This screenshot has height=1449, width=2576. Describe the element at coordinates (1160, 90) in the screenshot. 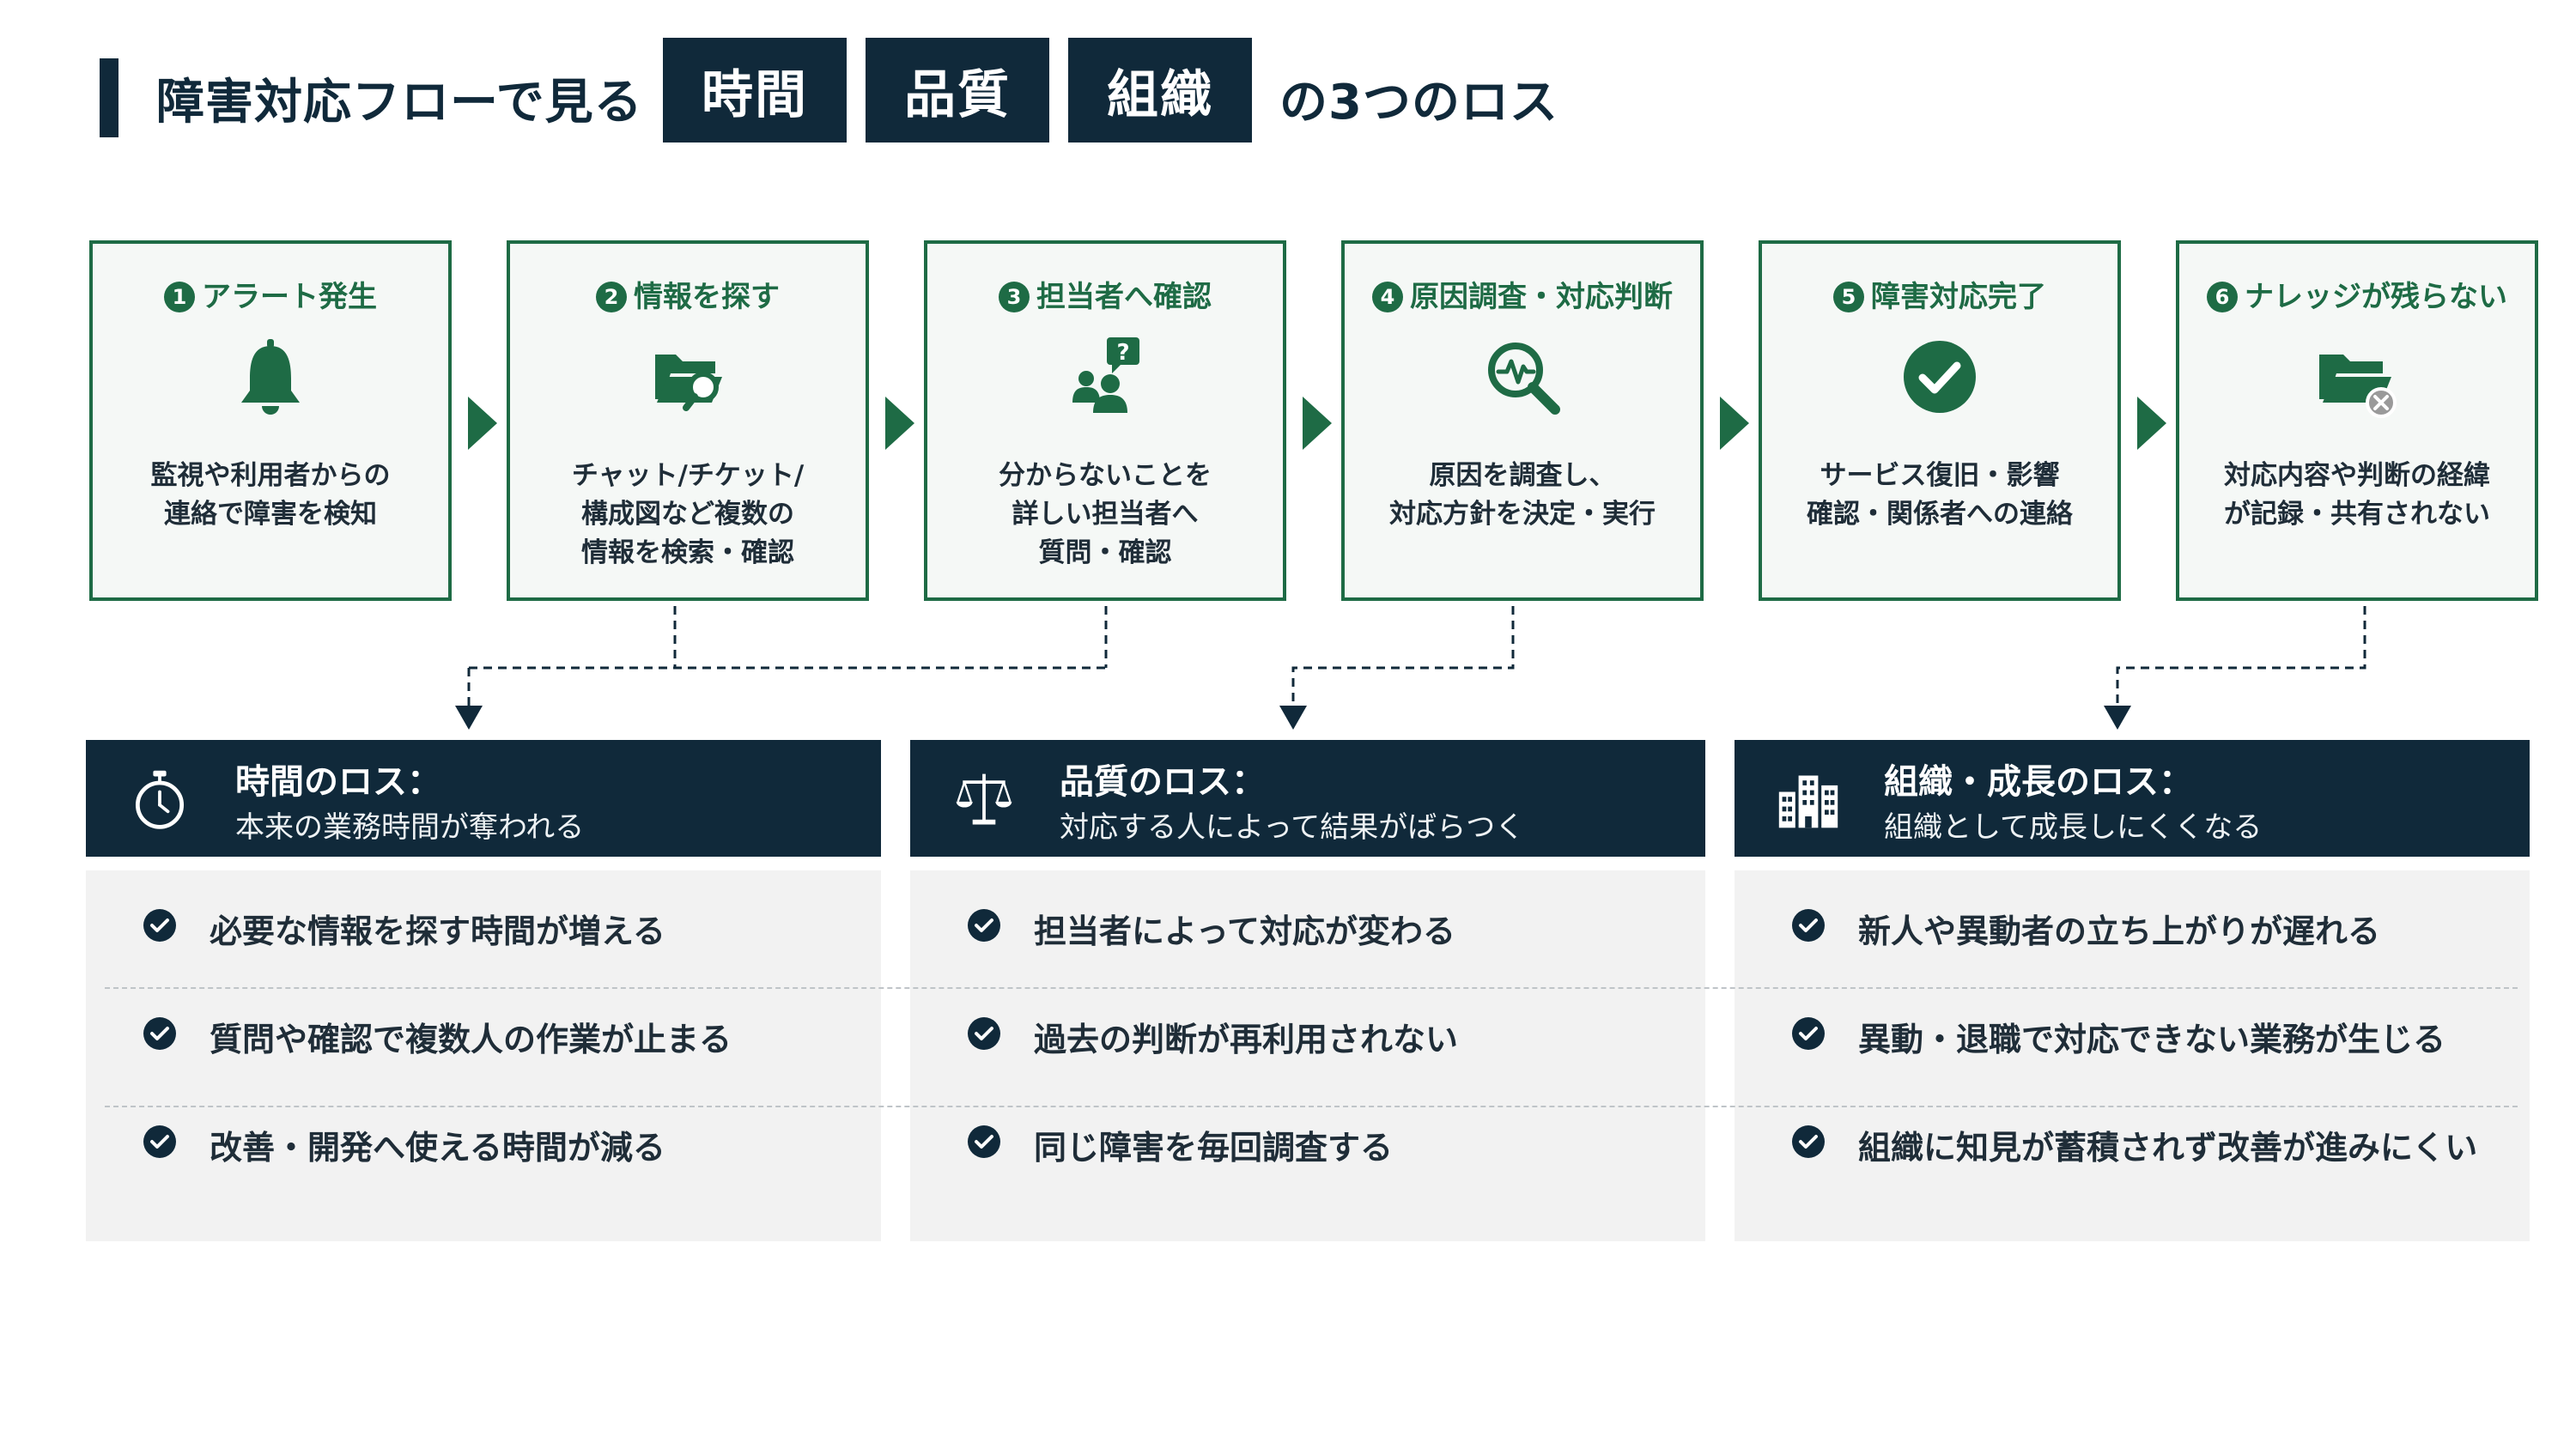

I see `title-keyword-organization: 組織` at that location.